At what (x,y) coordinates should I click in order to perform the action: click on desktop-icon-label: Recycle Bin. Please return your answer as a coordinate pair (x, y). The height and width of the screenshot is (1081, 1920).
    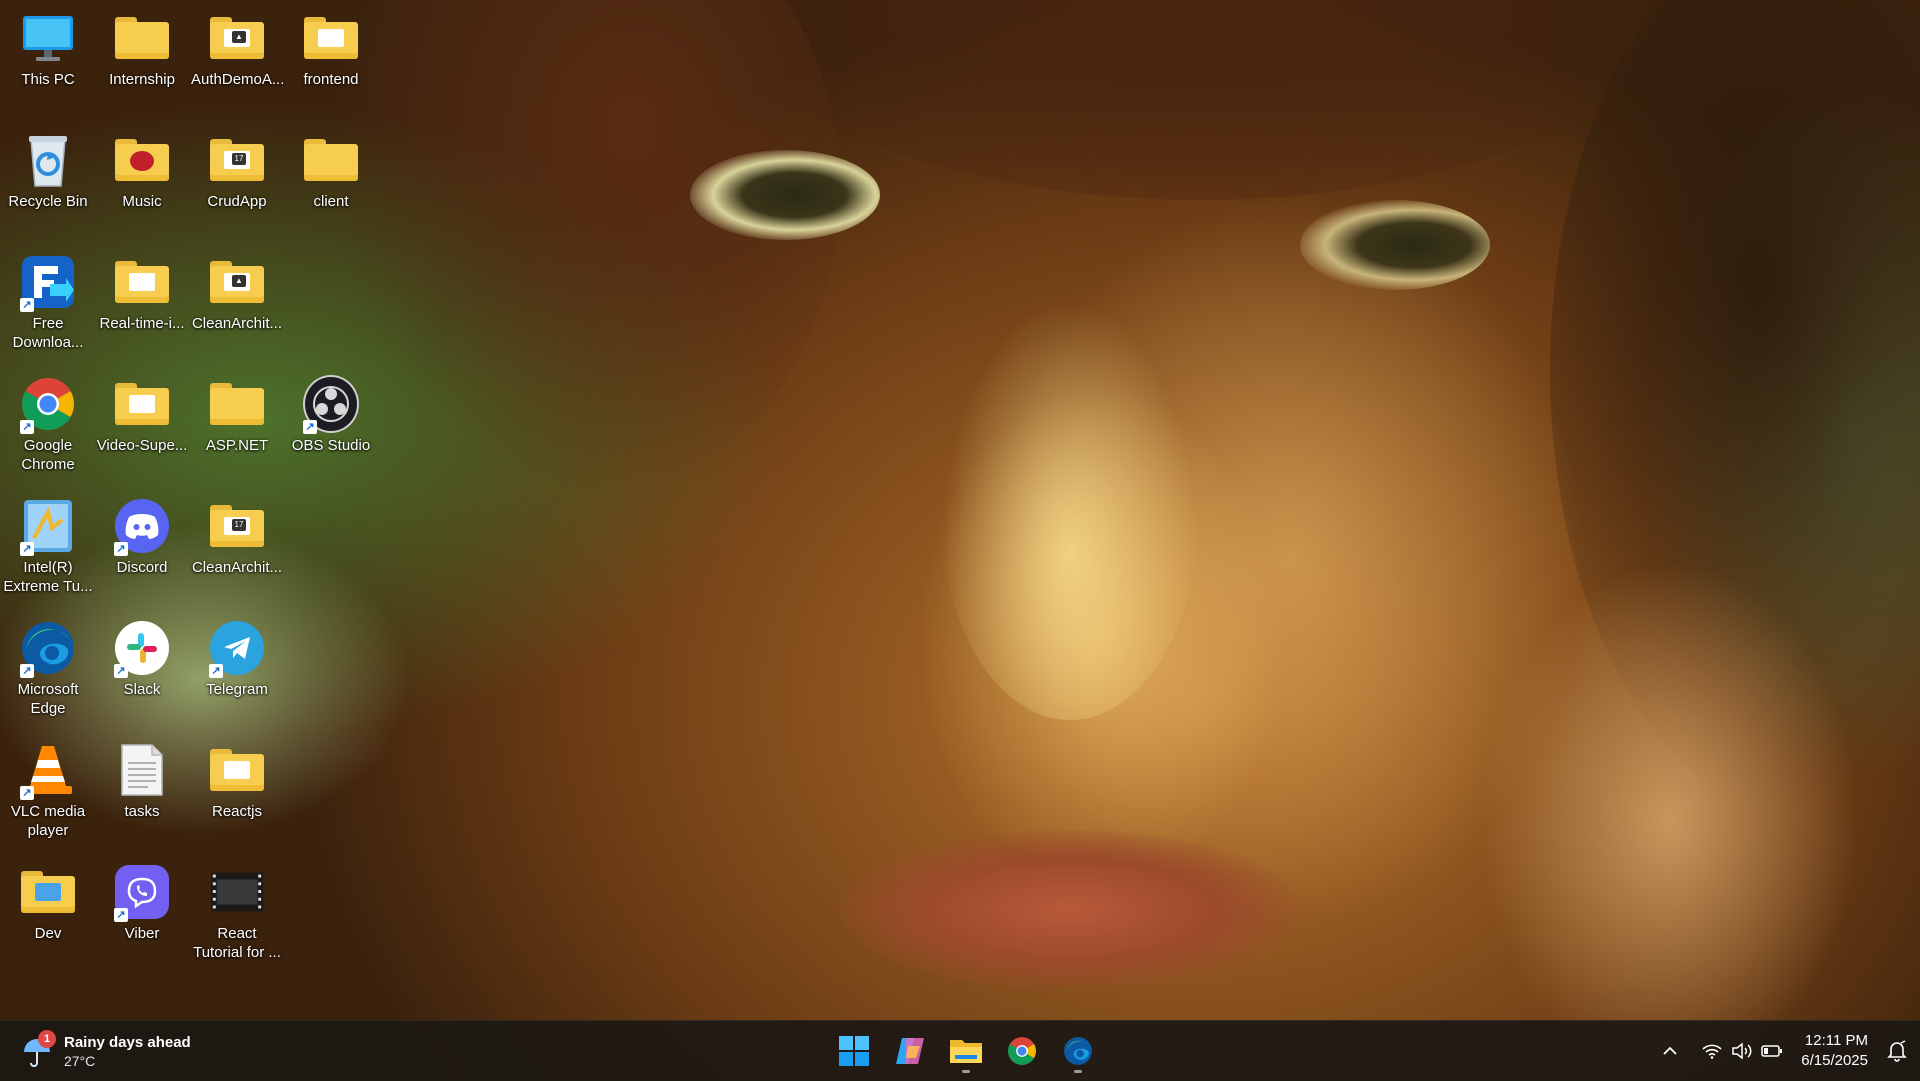
    Looking at the image, I should click on (48, 201).